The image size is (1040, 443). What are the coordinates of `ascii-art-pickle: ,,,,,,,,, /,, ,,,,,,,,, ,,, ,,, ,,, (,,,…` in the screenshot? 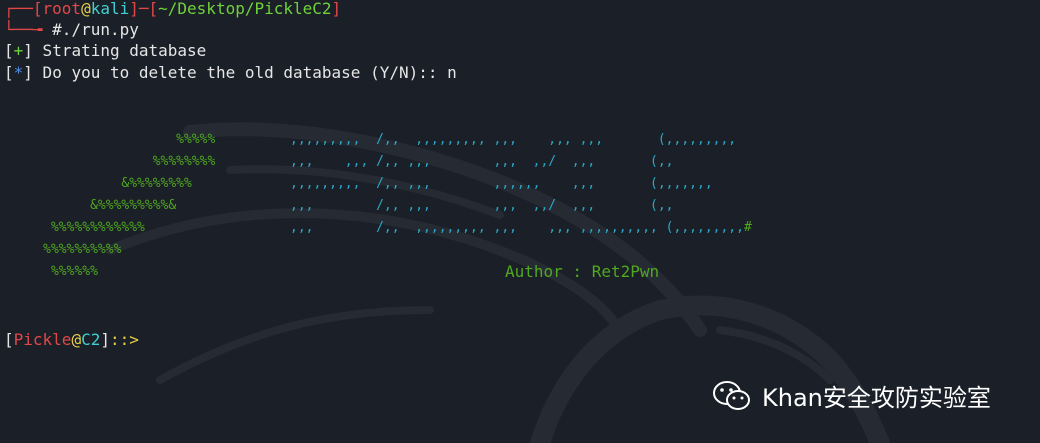 It's located at (521, 184).